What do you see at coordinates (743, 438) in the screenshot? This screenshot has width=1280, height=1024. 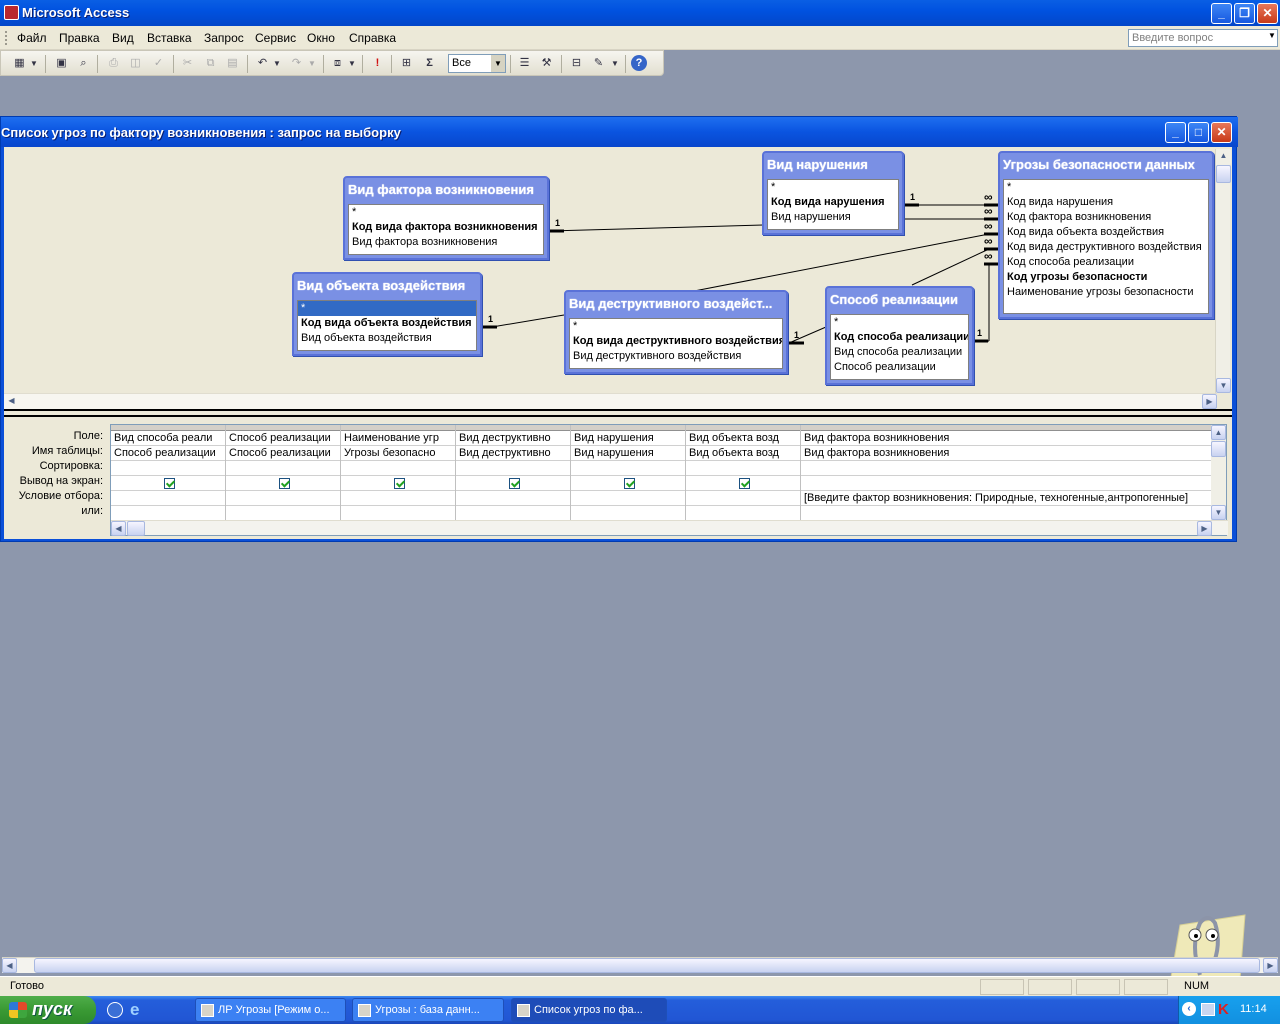 I see `grid-field-cell: Вид объекта возд` at bounding box center [743, 438].